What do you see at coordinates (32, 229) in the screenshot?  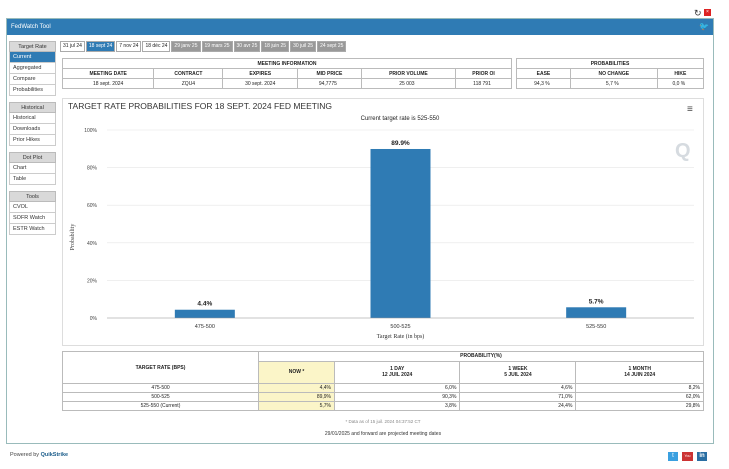 I see `sidebar-item-estr-watch: ESTR Watch` at bounding box center [32, 229].